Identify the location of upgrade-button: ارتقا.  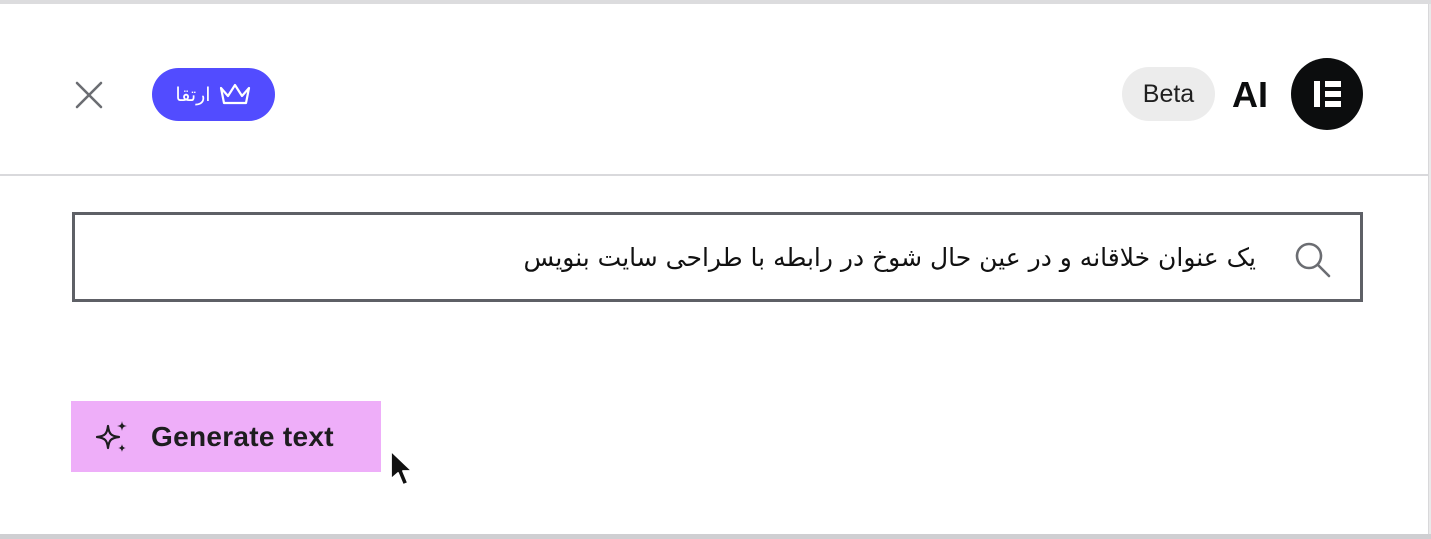
(213, 94).